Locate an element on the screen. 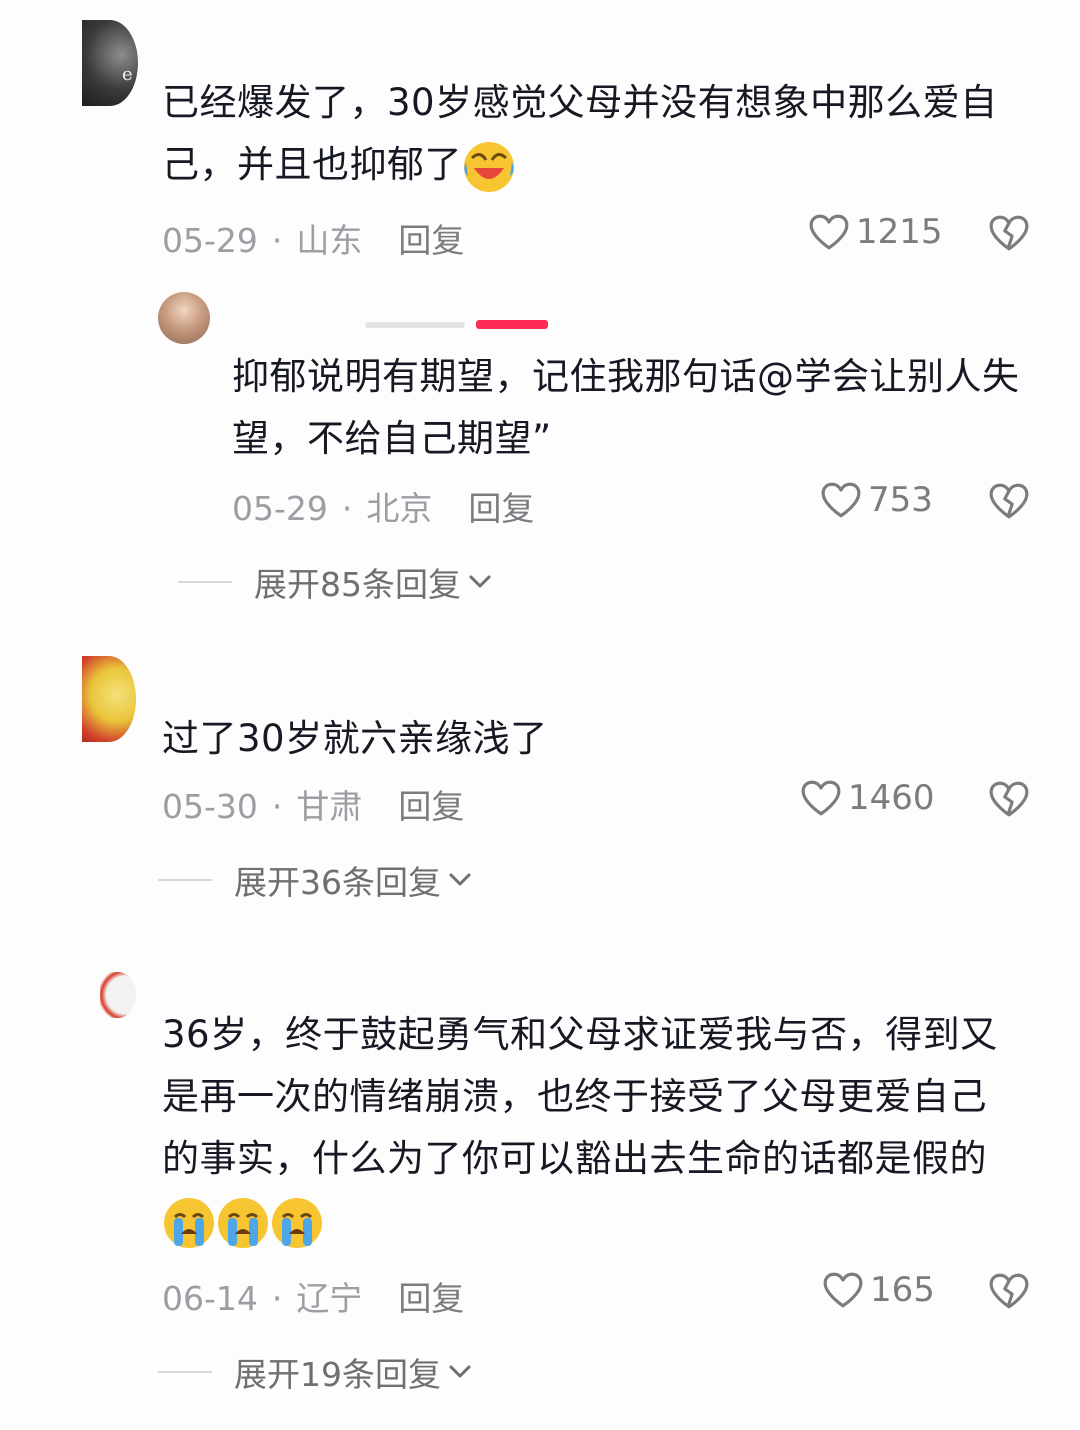 This screenshot has height=1430, width=1080. reply-text: 抑郁说明有期望，记住我那句话@学会让别人失望，不给自己期望” is located at coordinates (626, 407).